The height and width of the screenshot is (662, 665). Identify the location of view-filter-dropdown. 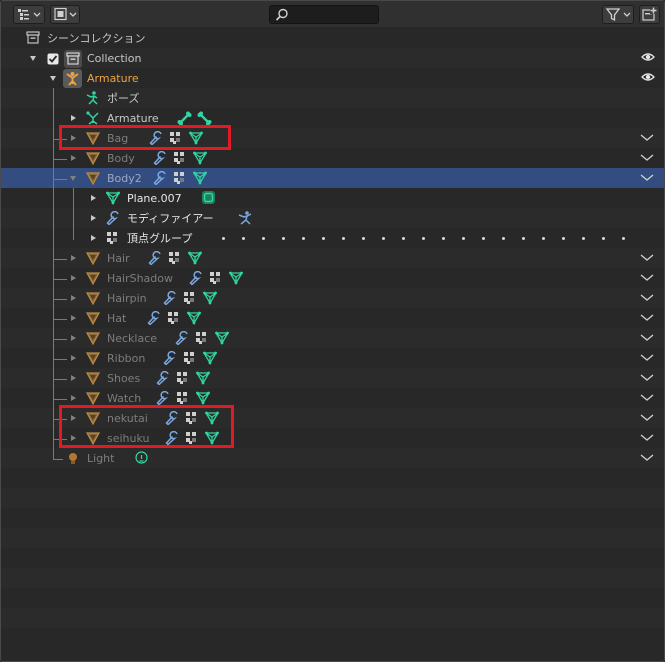
(65, 14).